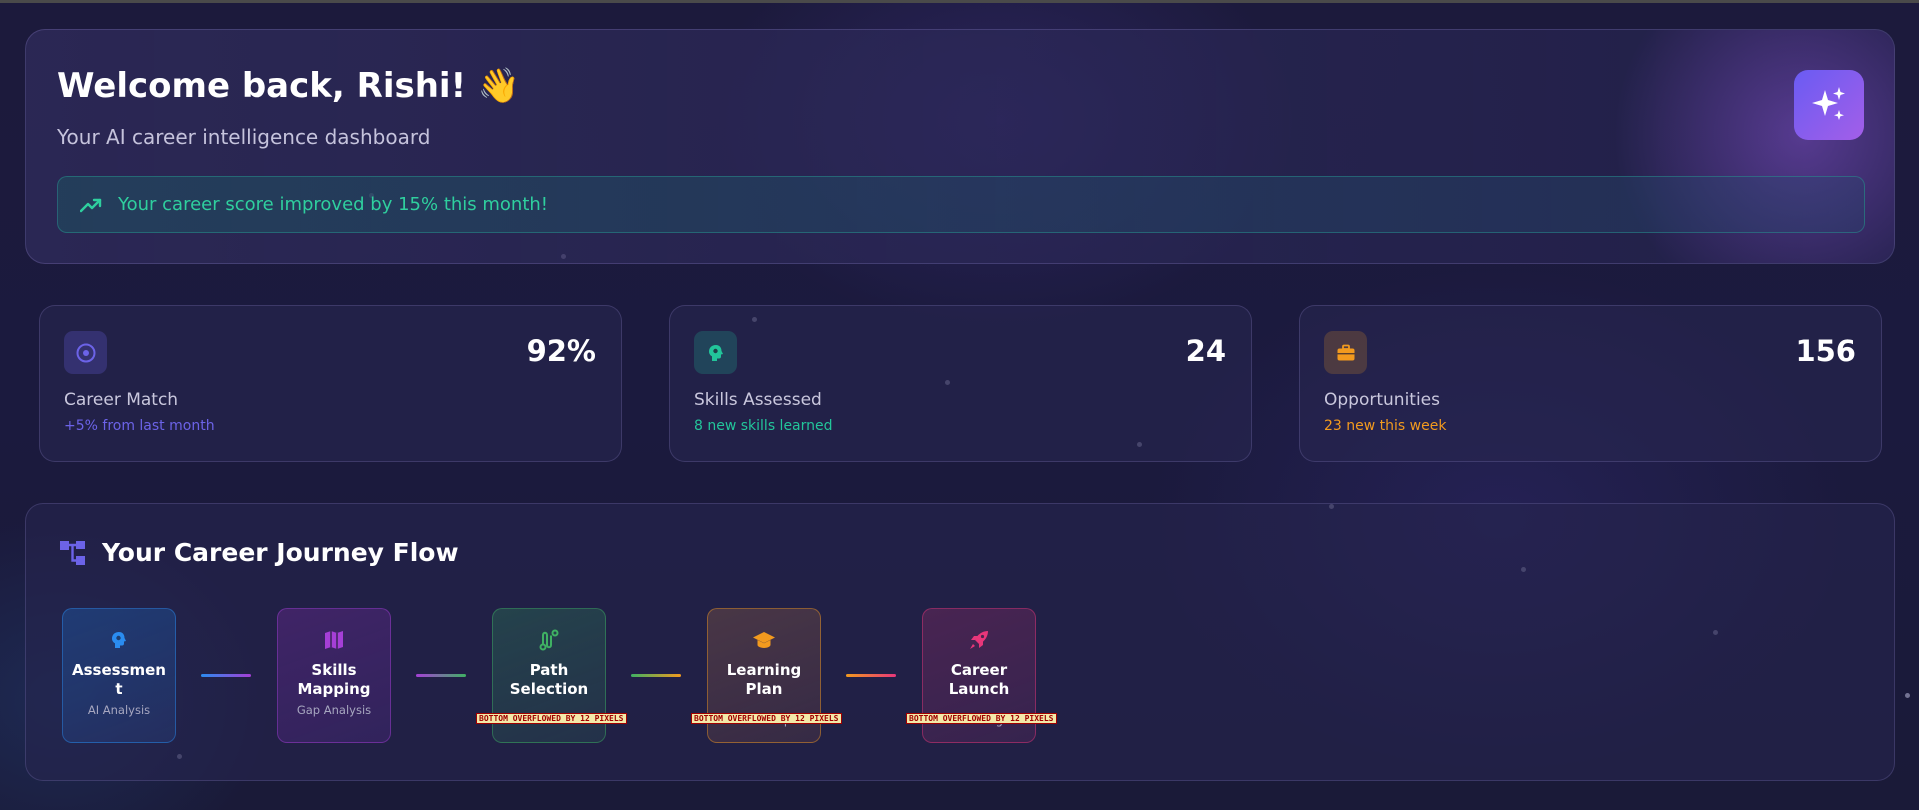 The image size is (1919, 810). Describe the element at coordinates (764, 640) in the screenshot. I see `graduation-cap-icon` at that location.